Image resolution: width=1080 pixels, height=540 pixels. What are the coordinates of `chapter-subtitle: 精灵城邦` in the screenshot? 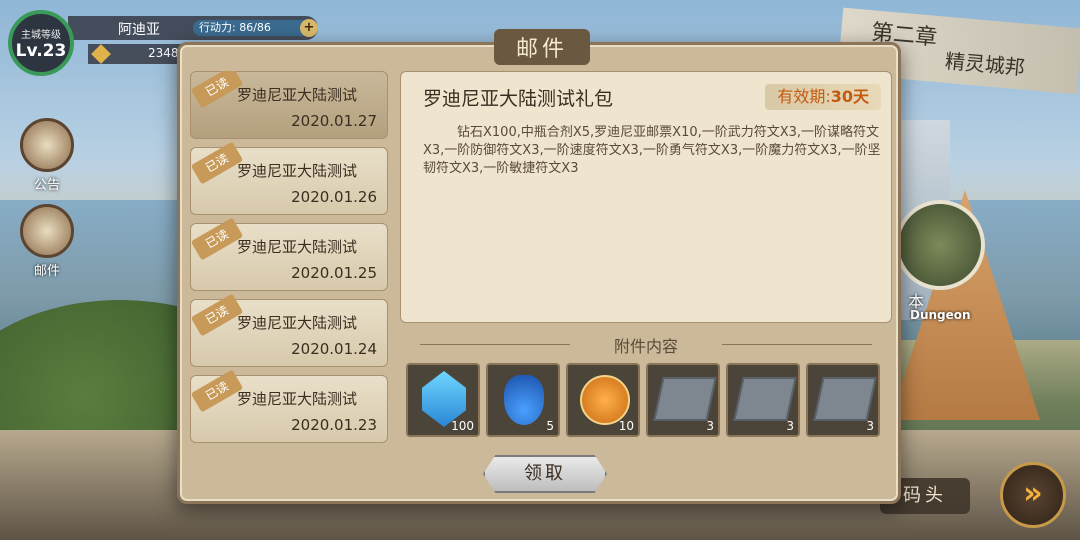 It's located at (985, 64).